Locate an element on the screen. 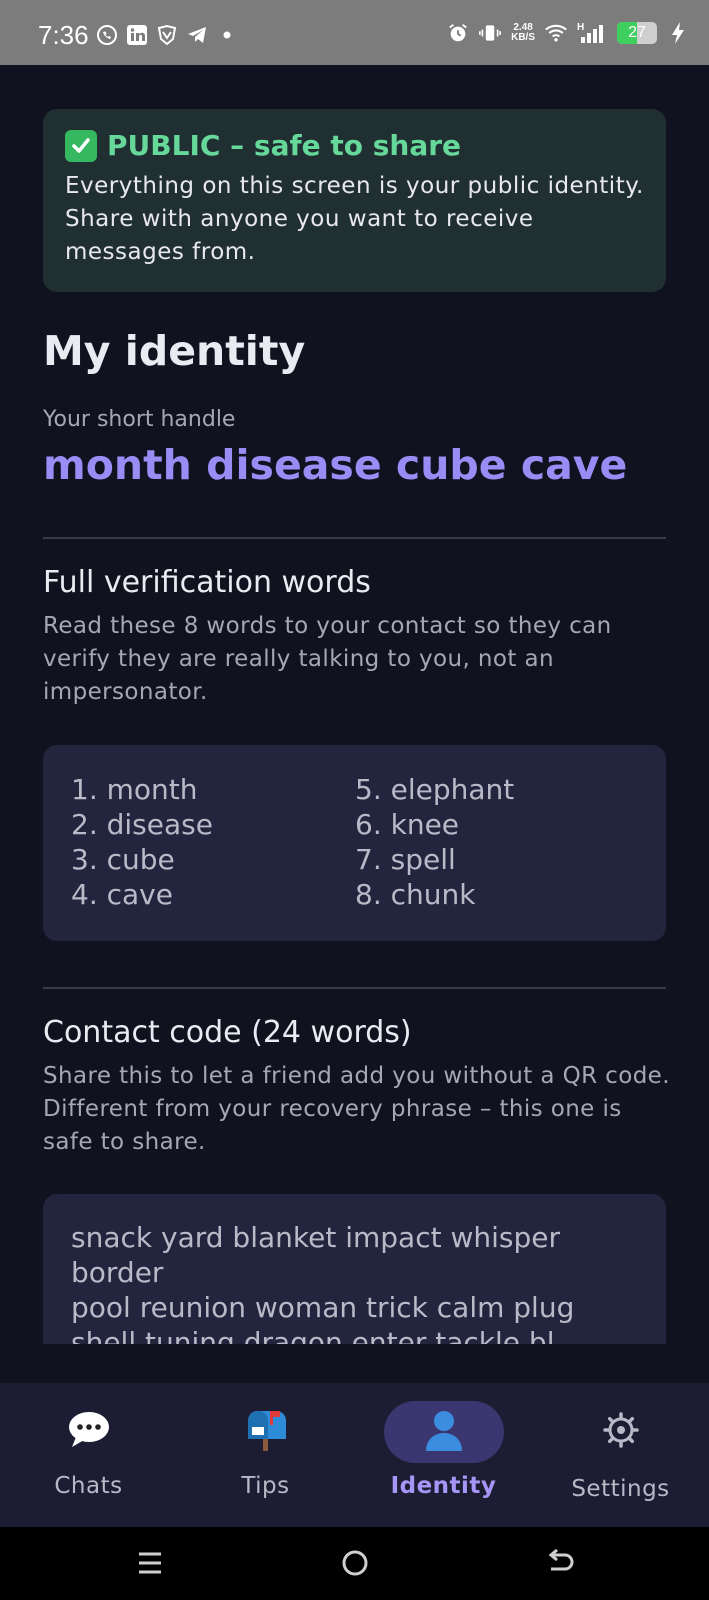 The image size is (709, 1600). page-title: My identity is located at coordinates (174, 351).